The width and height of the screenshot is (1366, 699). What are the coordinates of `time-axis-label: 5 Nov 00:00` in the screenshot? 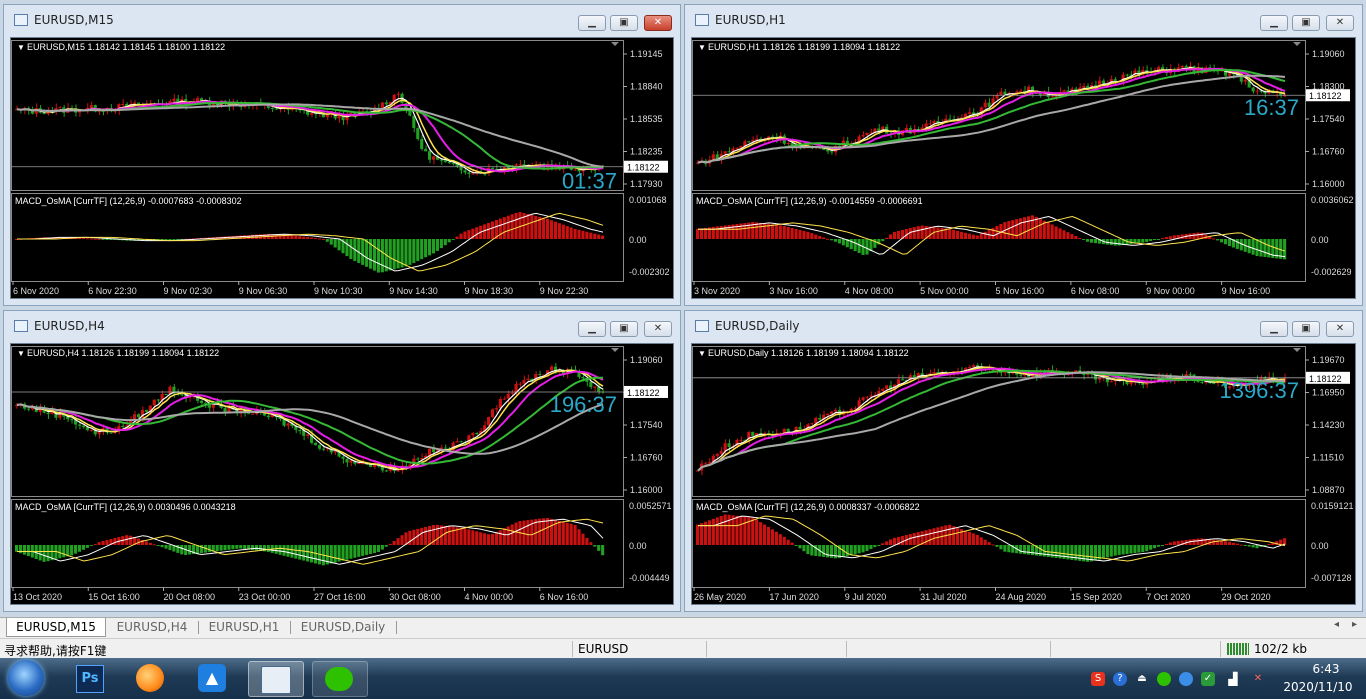 It's located at (944, 291).